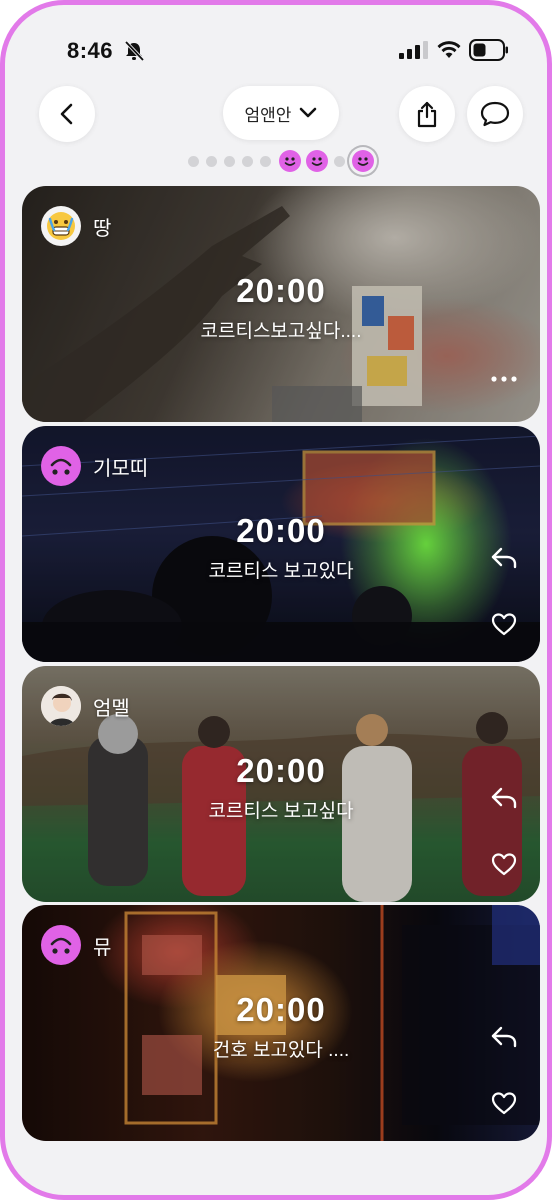 The width and height of the screenshot is (552, 1200). I want to click on battery-icon, so click(488, 50).